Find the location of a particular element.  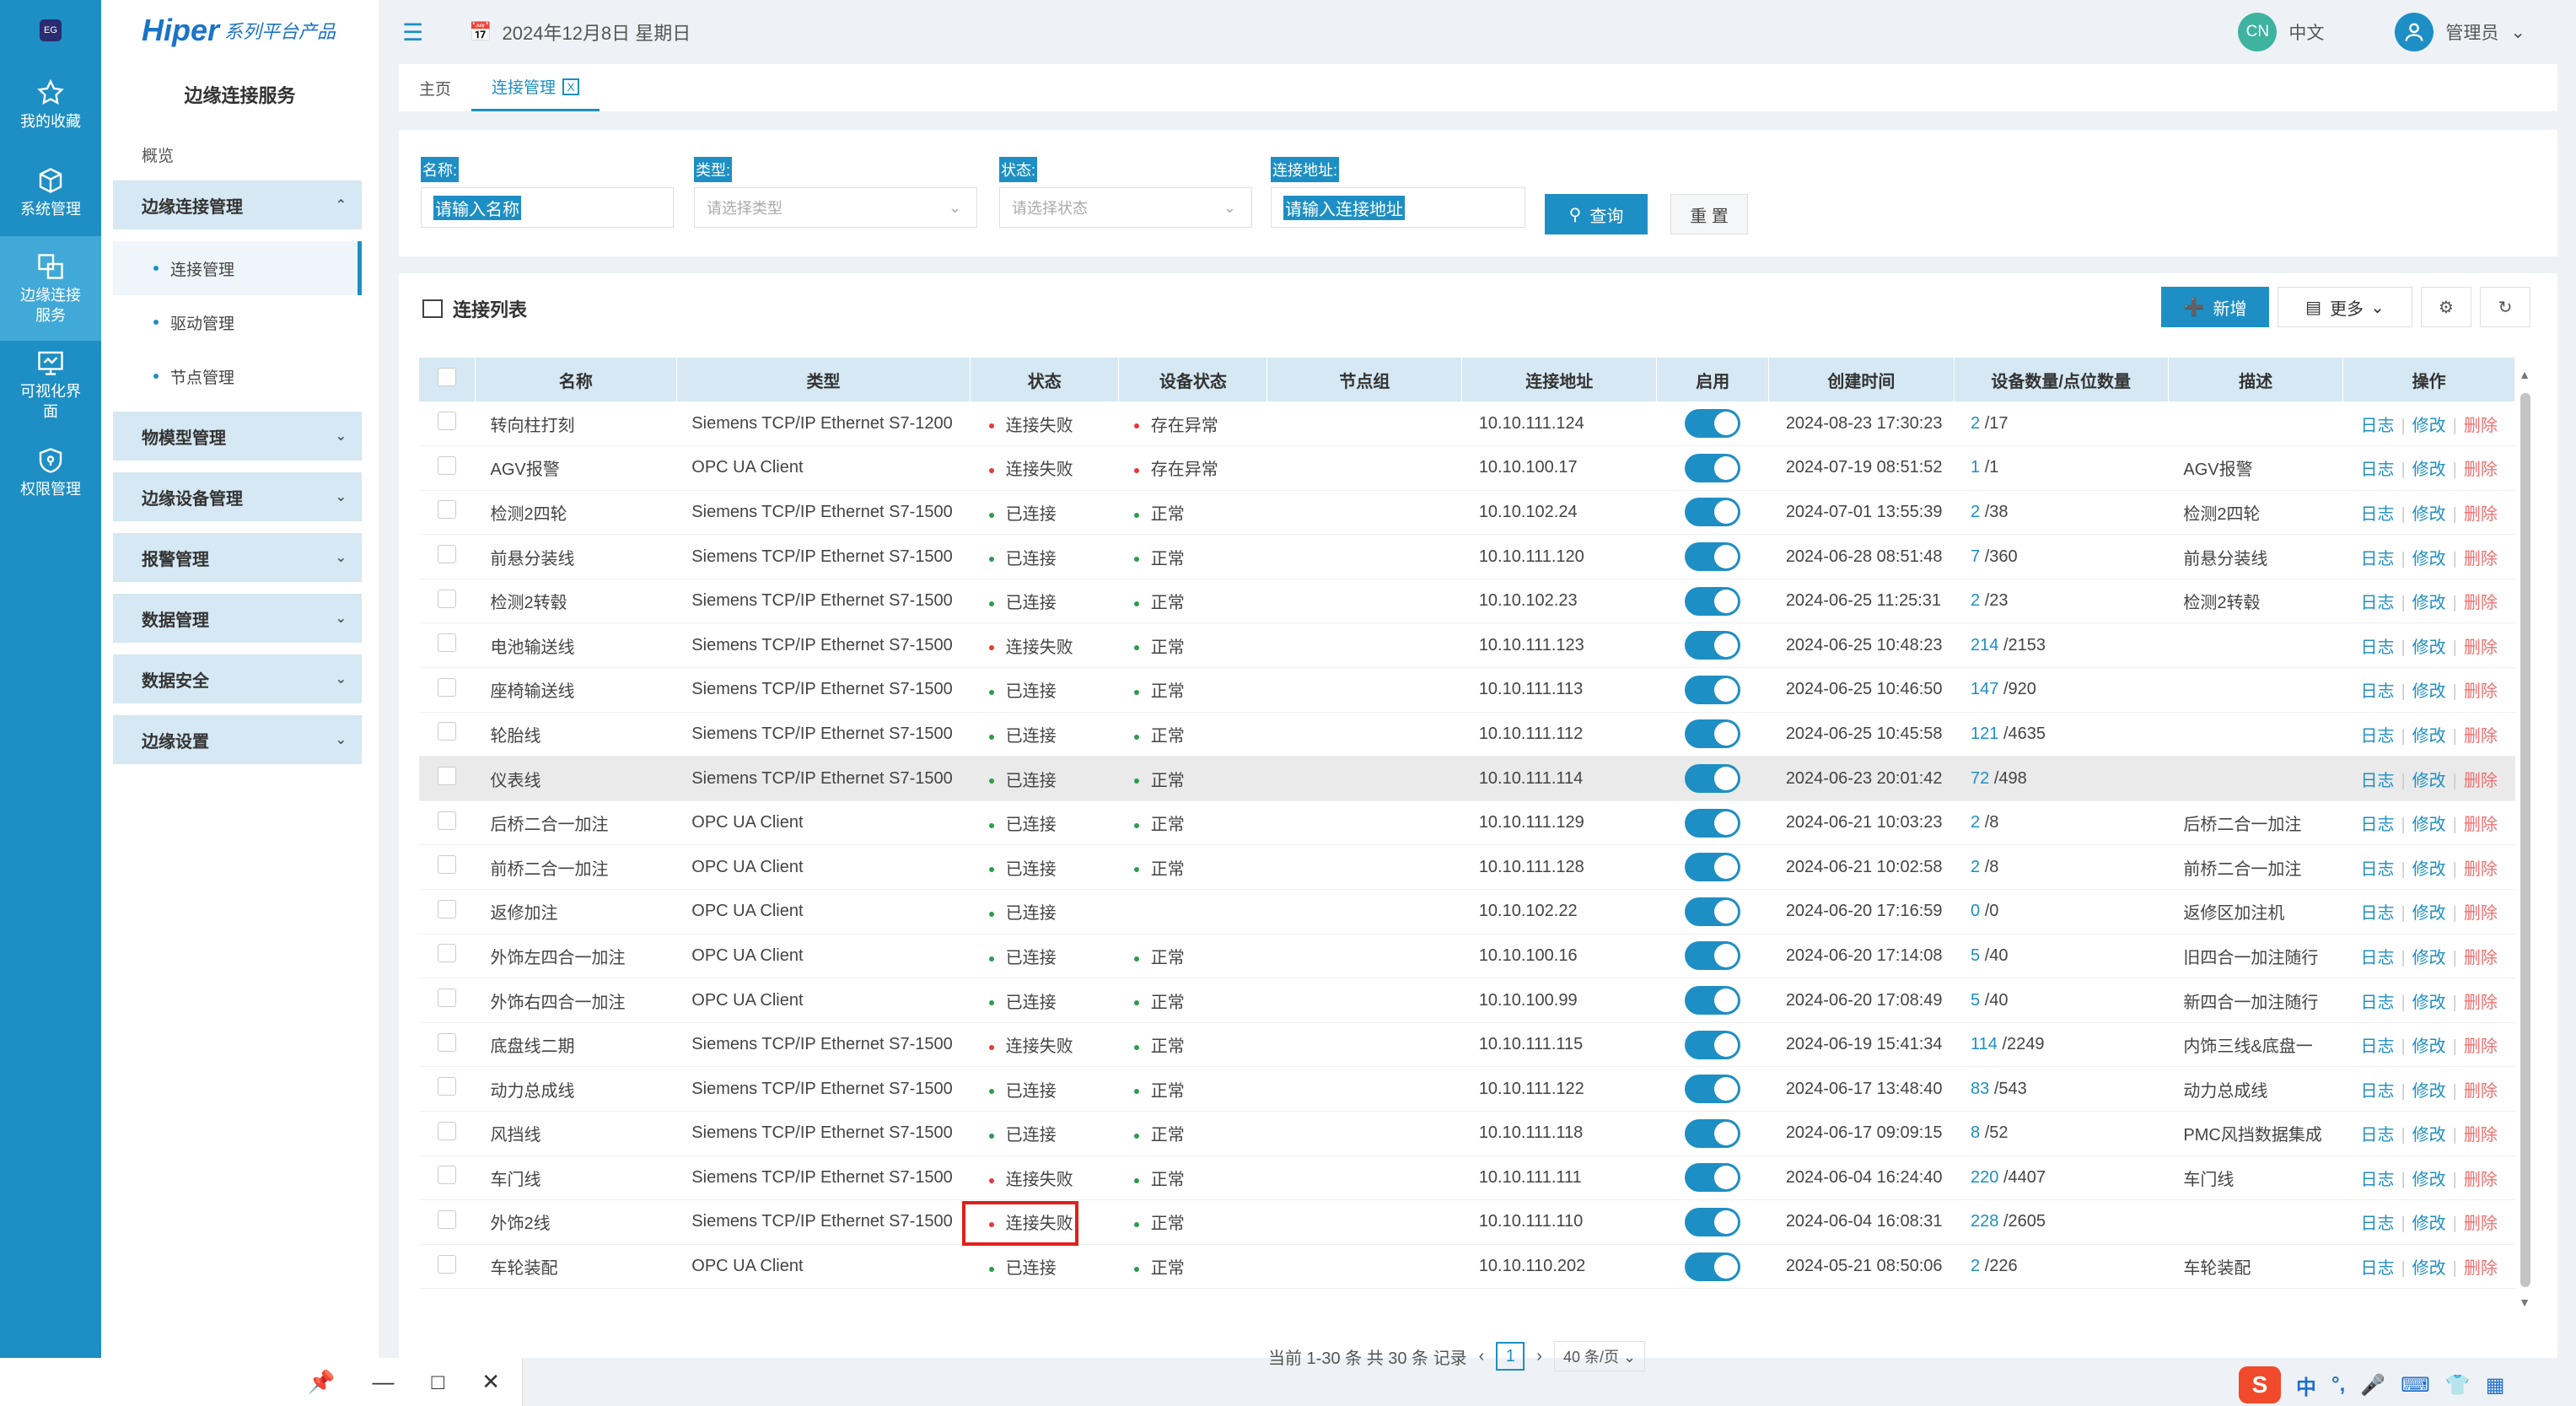

sidebar-item-node-mgmt: 节点管理 is located at coordinates (240, 376).